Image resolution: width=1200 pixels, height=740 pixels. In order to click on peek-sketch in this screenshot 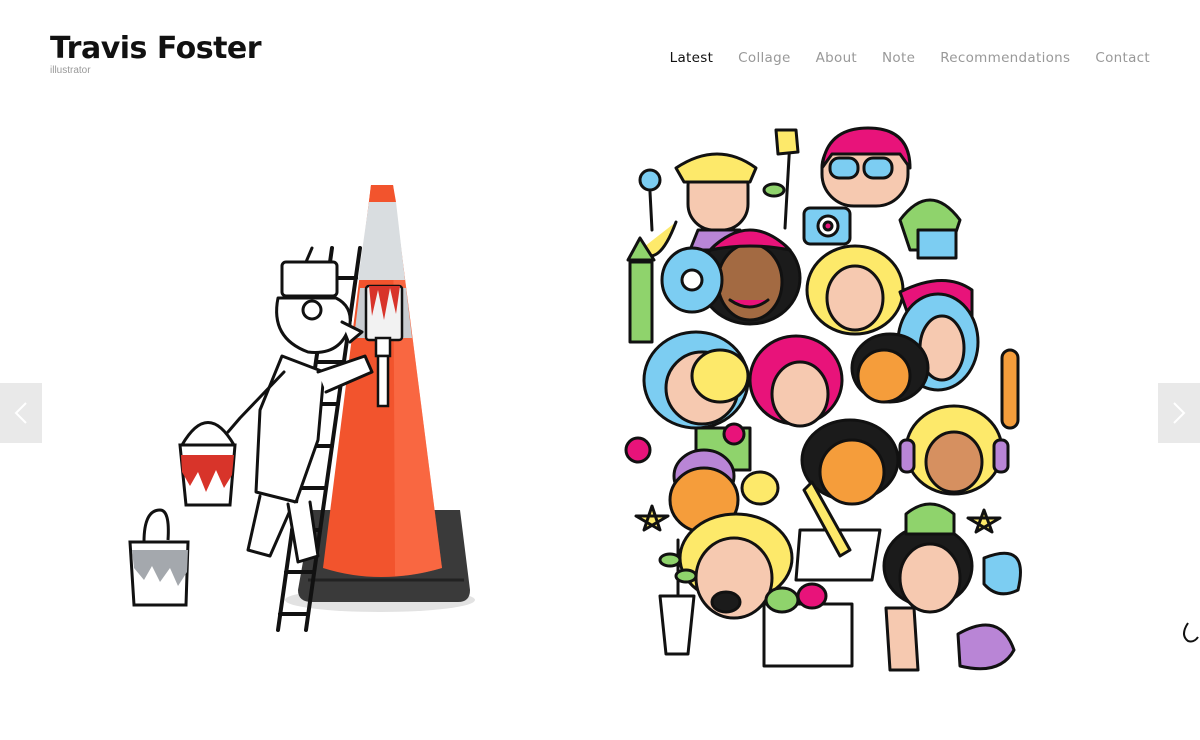, I will do `click(1191, 632)`.